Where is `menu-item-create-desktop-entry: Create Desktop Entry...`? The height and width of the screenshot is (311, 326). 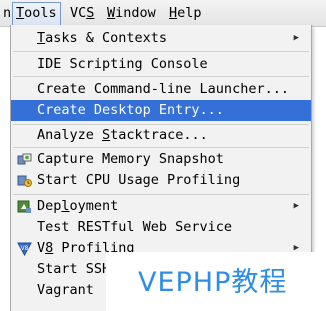
menu-item-create-desktop-entry: Create Desktop Entry... is located at coordinates (161, 110).